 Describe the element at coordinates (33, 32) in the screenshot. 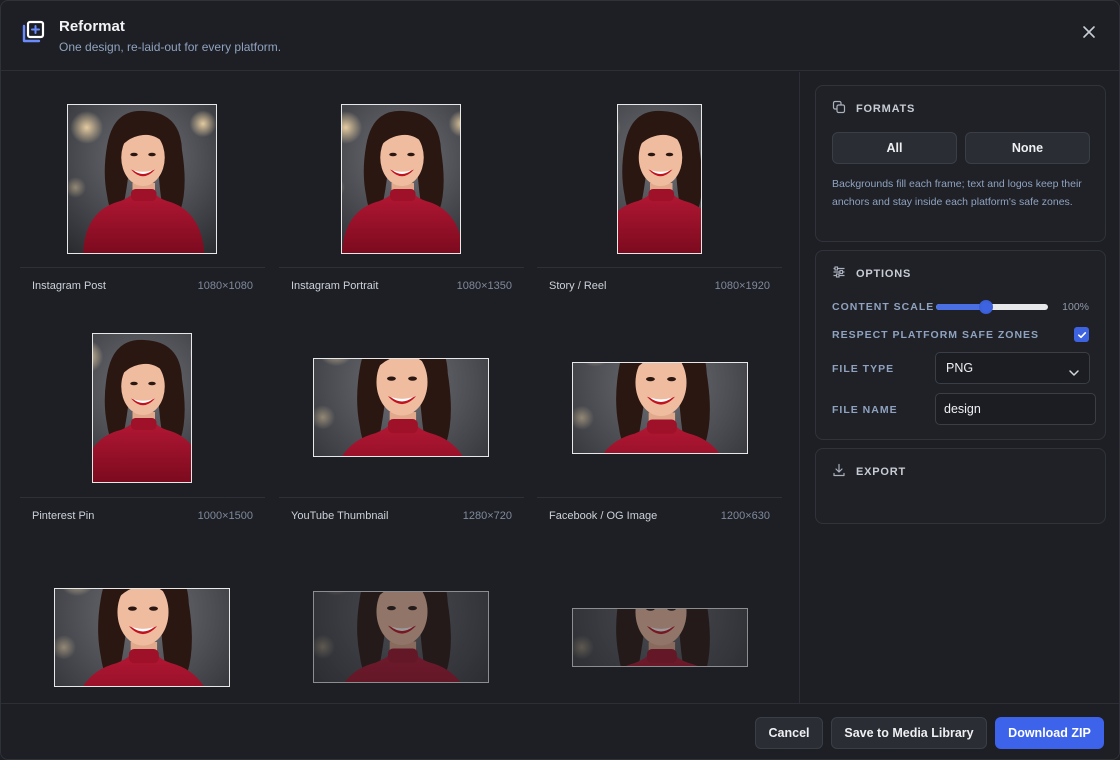

I see `reformat-logo-icon` at that location.